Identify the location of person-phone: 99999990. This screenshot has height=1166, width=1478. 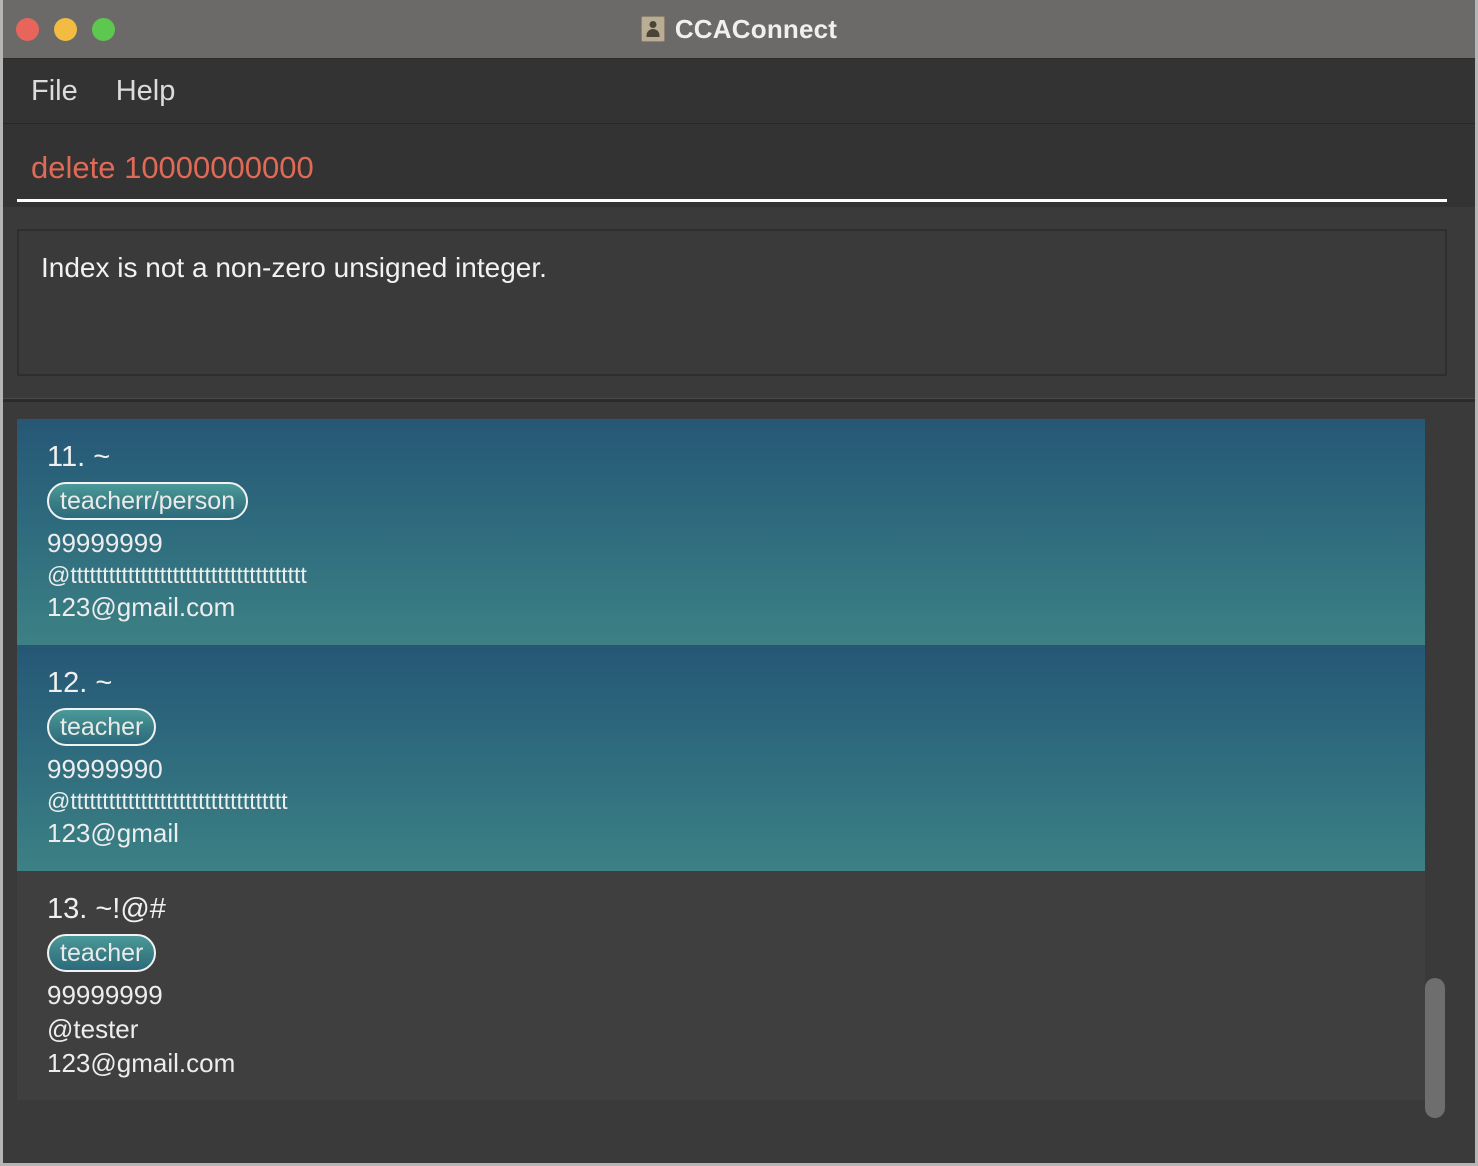
(105, 769).